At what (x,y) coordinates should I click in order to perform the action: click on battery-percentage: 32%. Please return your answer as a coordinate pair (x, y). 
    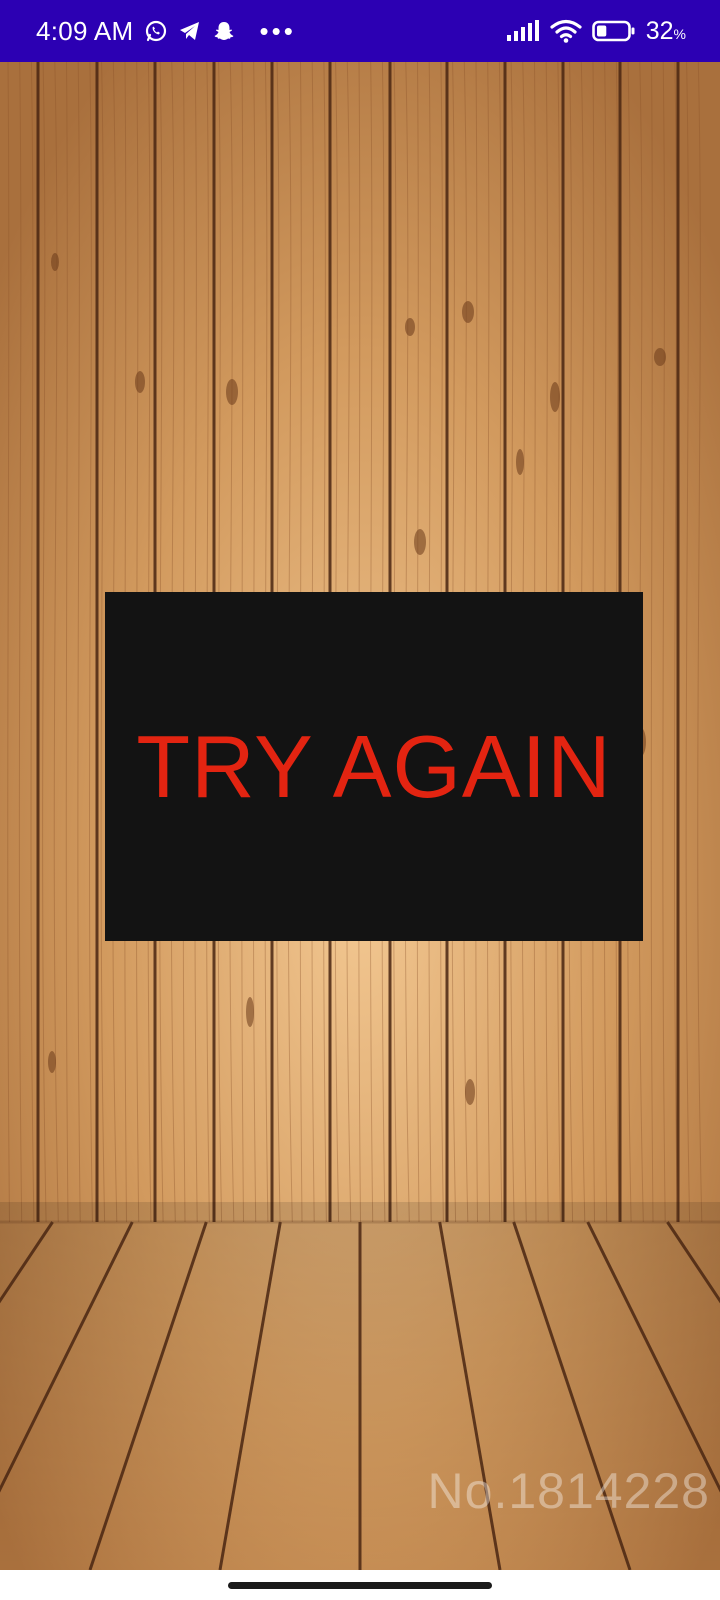
    Looking at the image, I should click on (666, 31).